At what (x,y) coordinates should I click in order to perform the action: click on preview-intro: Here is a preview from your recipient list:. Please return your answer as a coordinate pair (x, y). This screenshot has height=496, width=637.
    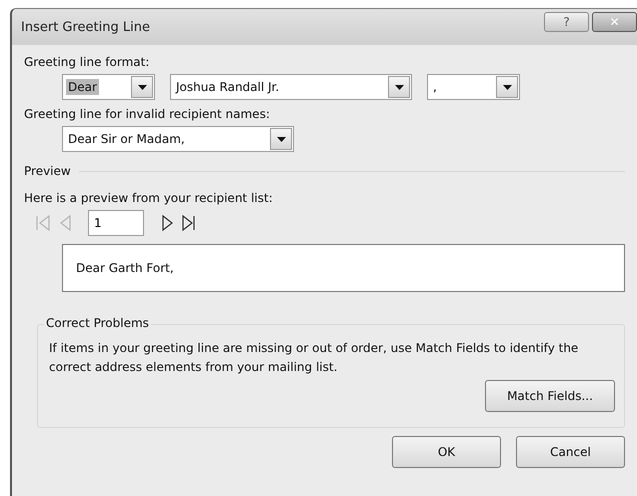
    Looking at the image, I should click on (149, 198).